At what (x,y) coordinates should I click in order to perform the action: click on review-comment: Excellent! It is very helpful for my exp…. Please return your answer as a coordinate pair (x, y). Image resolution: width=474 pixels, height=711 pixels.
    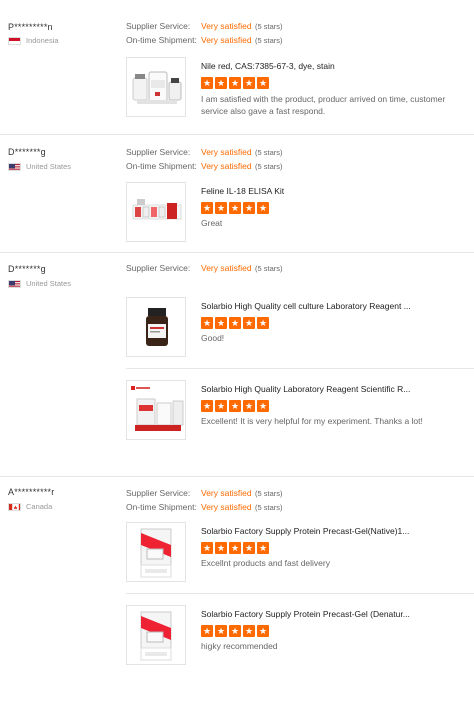
    Looking at the image, I should click on (312, 421).